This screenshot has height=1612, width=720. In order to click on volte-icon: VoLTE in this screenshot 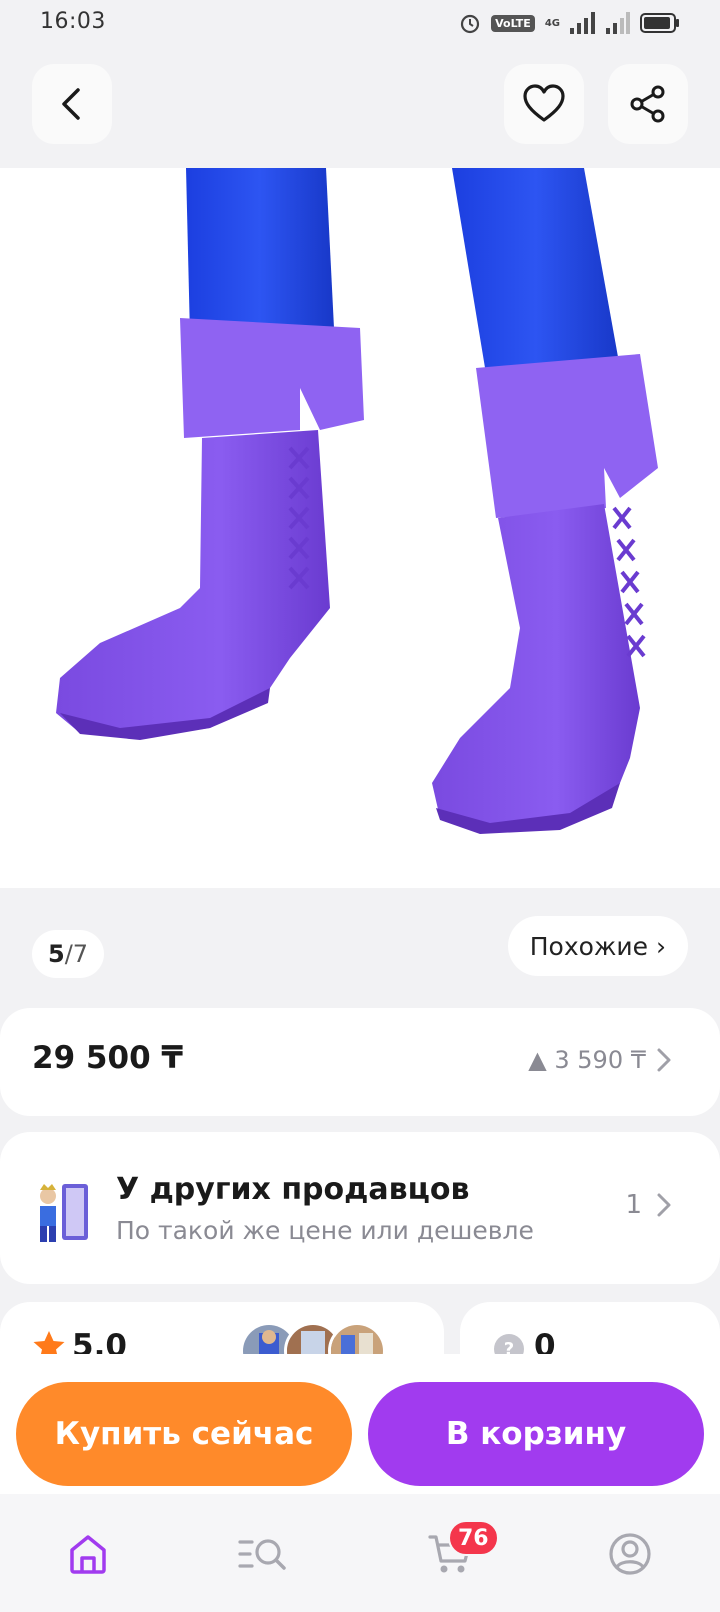, I will do `click(513, 23)`.